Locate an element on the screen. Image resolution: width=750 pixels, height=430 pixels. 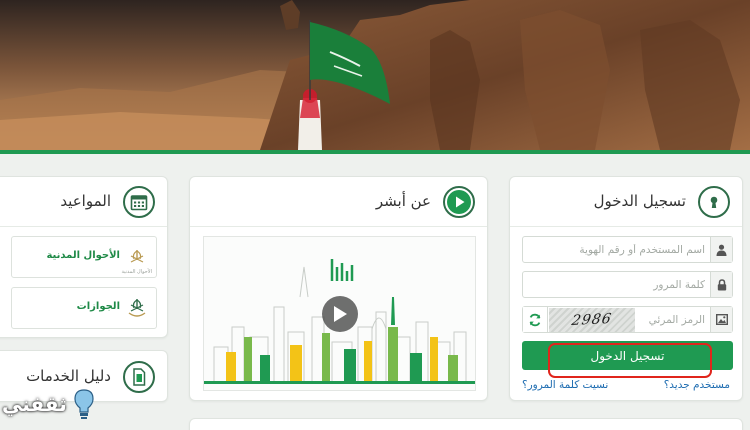
user-icon is located at coordinates (721, 249).